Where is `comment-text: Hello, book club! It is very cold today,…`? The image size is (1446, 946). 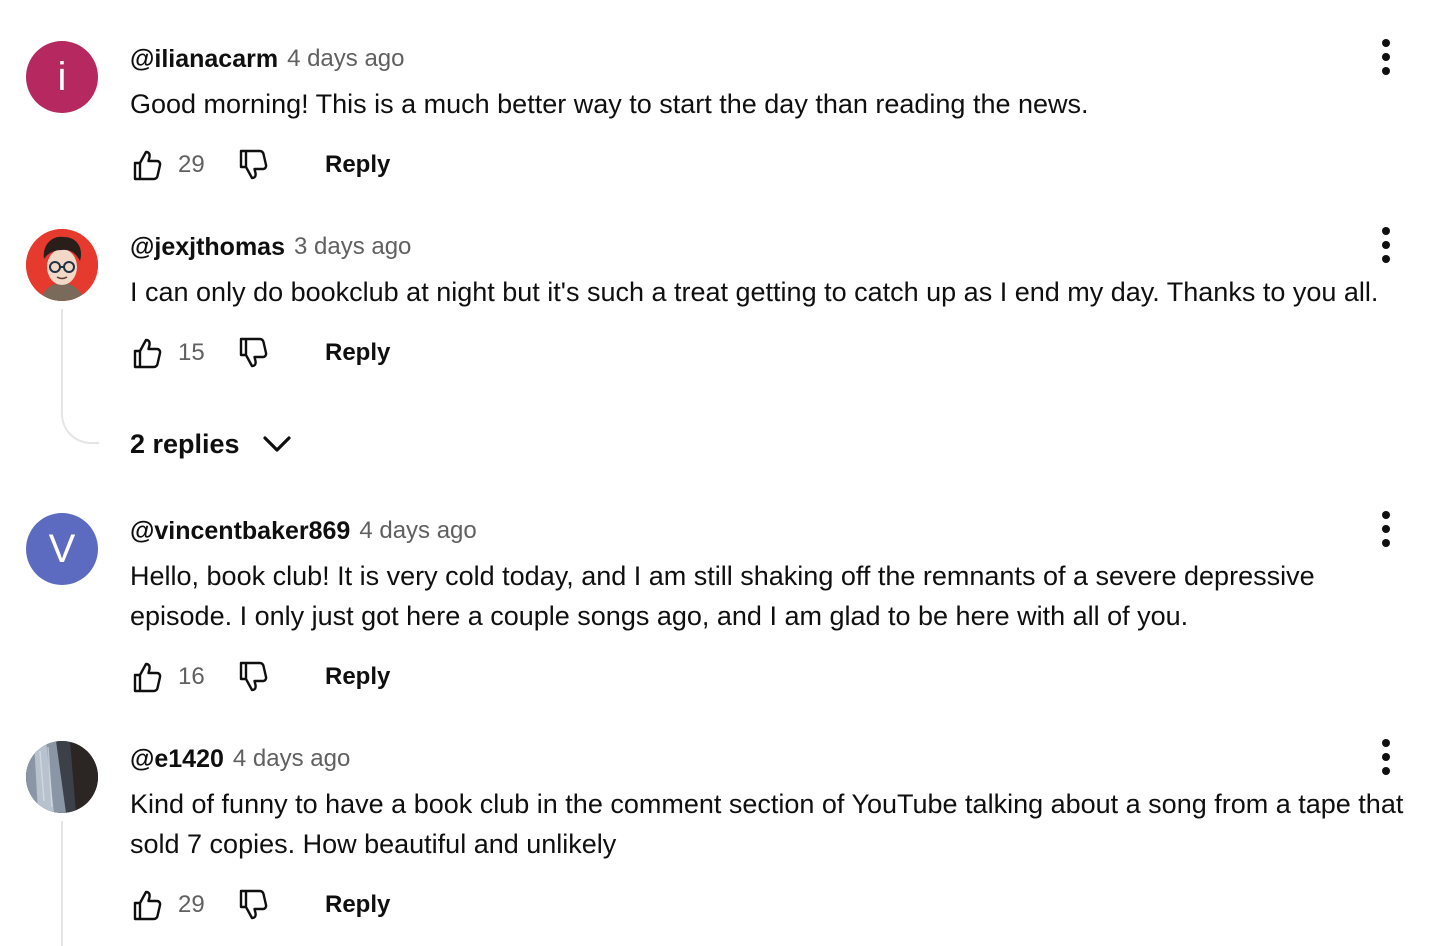 comment-text: Hello, book club! It is very cold today,… is located at coordinates (722, 596).